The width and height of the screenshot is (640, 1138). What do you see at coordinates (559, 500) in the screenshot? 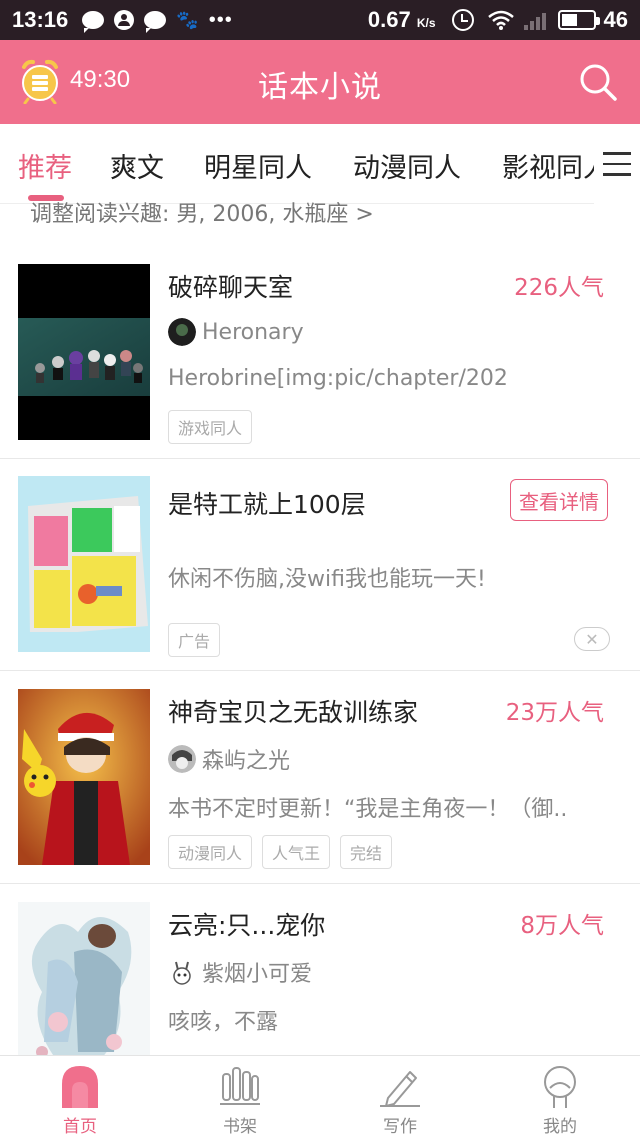
I see `view-details-button: 查看详情` at bounding box center [559, 500].